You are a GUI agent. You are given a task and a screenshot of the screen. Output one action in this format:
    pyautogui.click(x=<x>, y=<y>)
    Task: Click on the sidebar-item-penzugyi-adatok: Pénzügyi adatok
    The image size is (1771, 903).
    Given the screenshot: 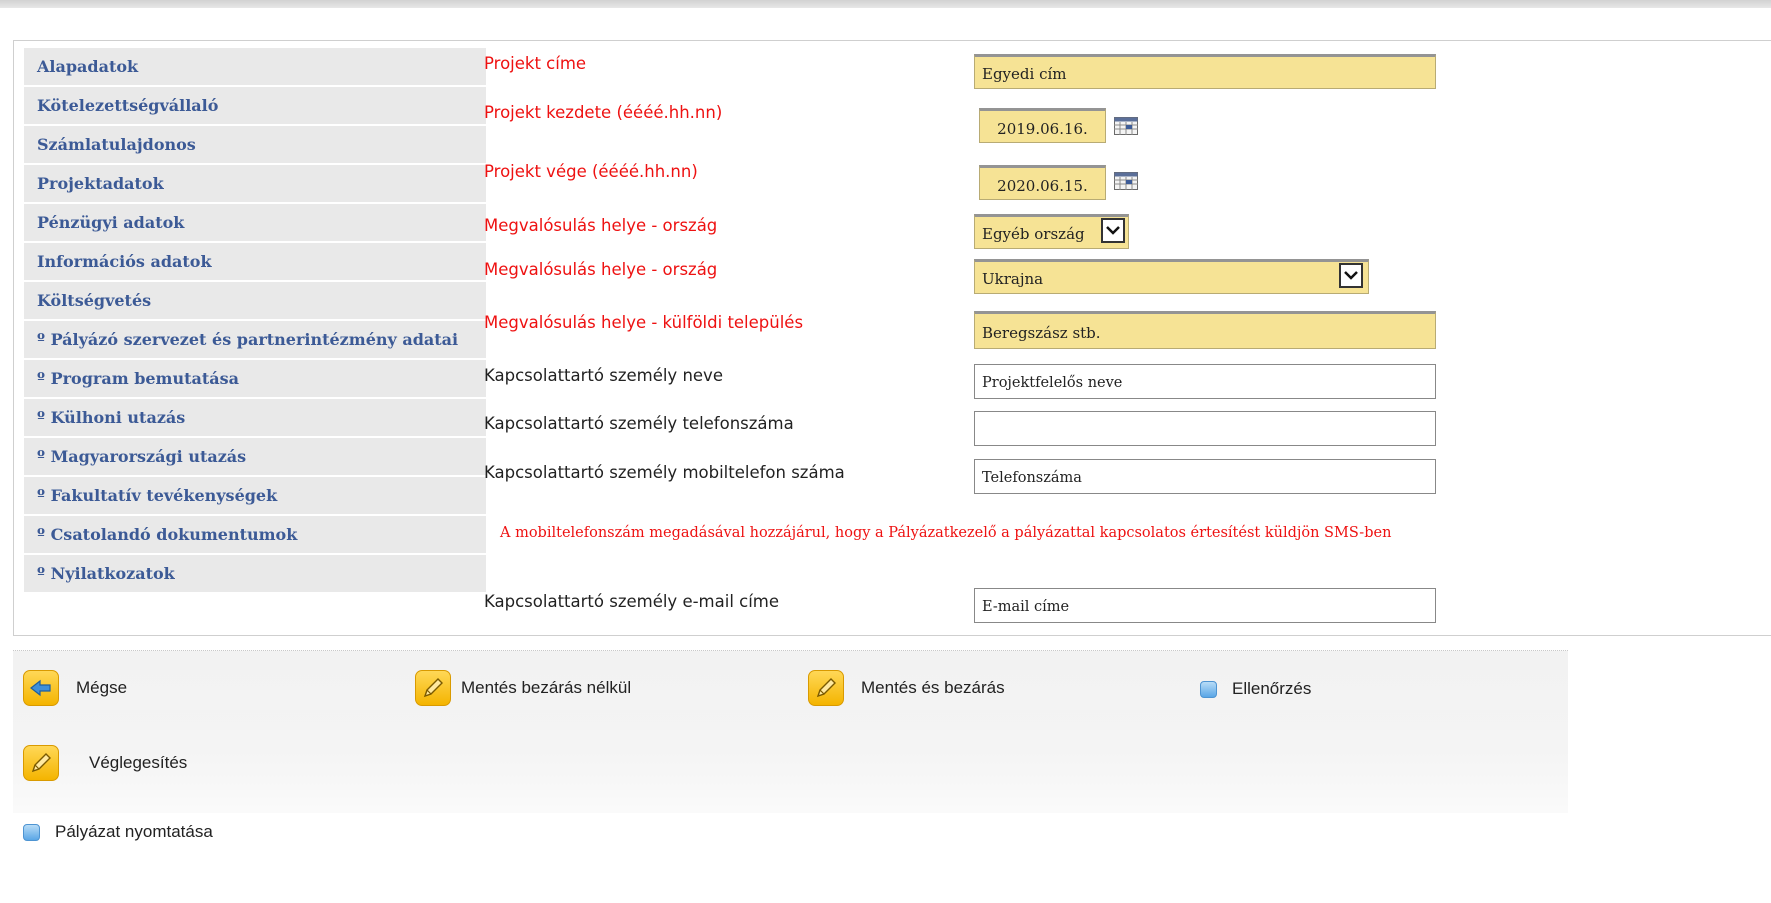 What is the action you would take?
    pyautogui.click(x=255, y=222)
    